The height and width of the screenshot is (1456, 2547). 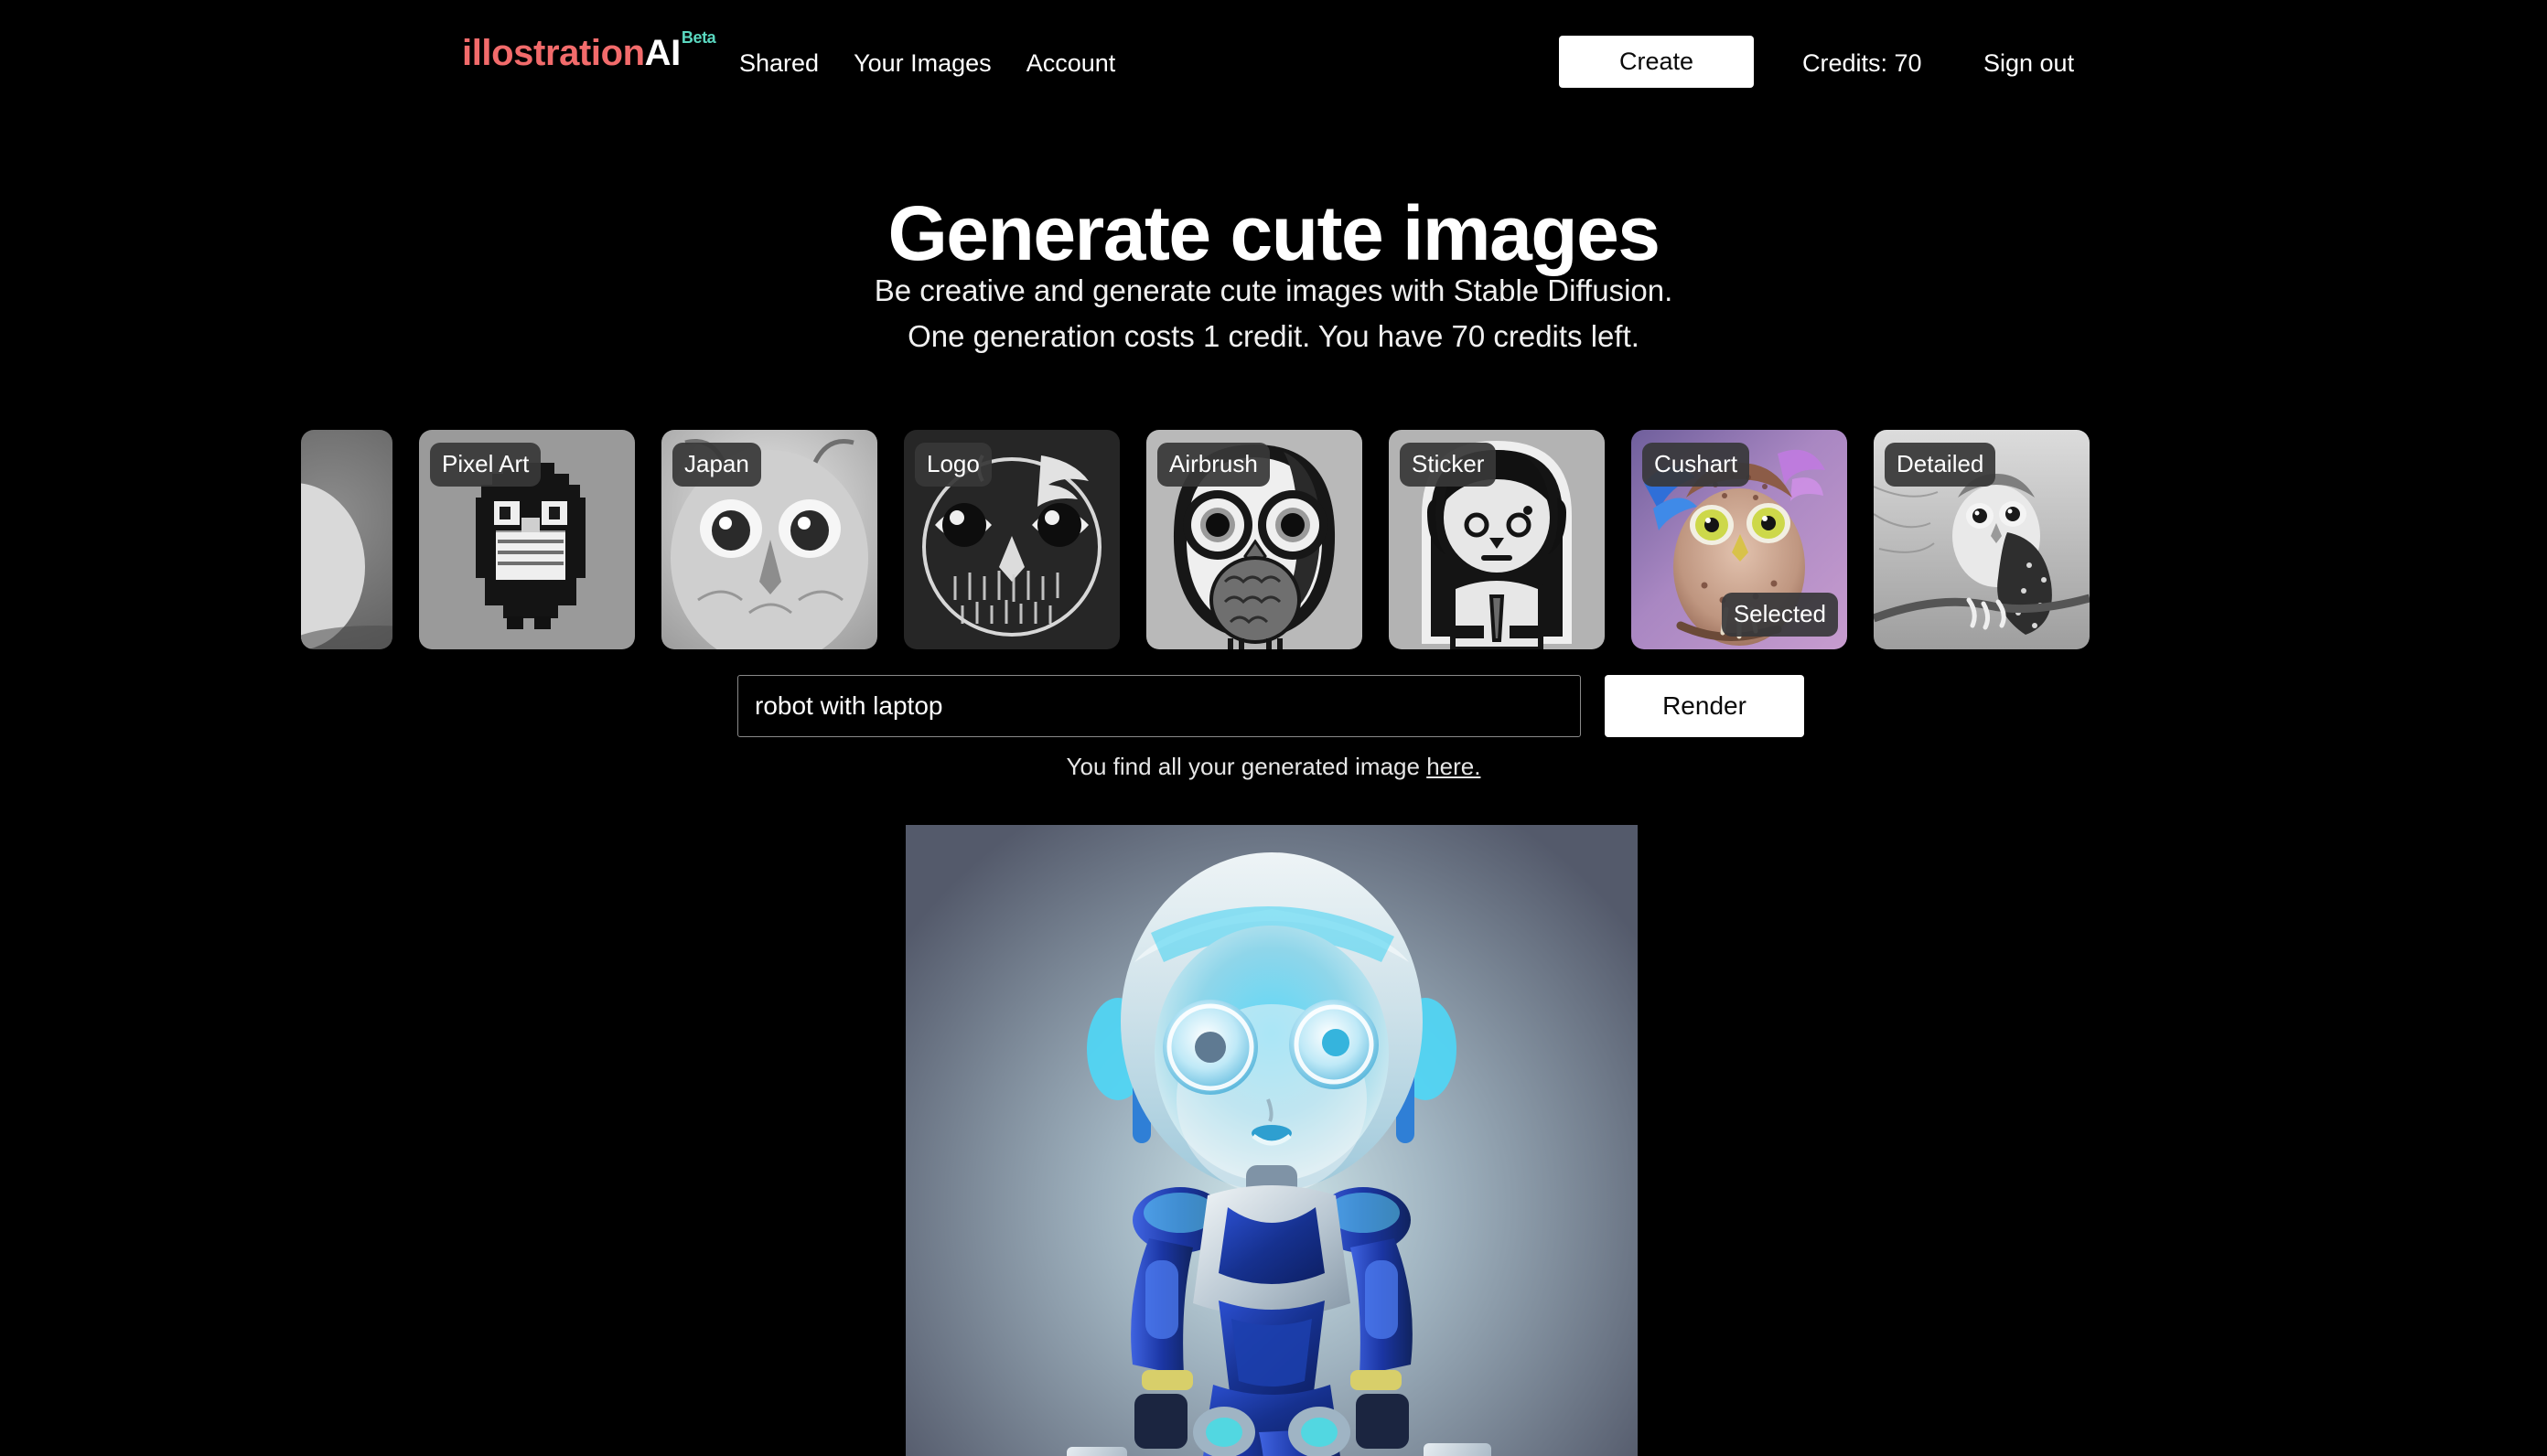 What do you see at coordinates (1704, 706) in the screenshot?
I see `render-button: Render` at bounding box center [1704, 706].